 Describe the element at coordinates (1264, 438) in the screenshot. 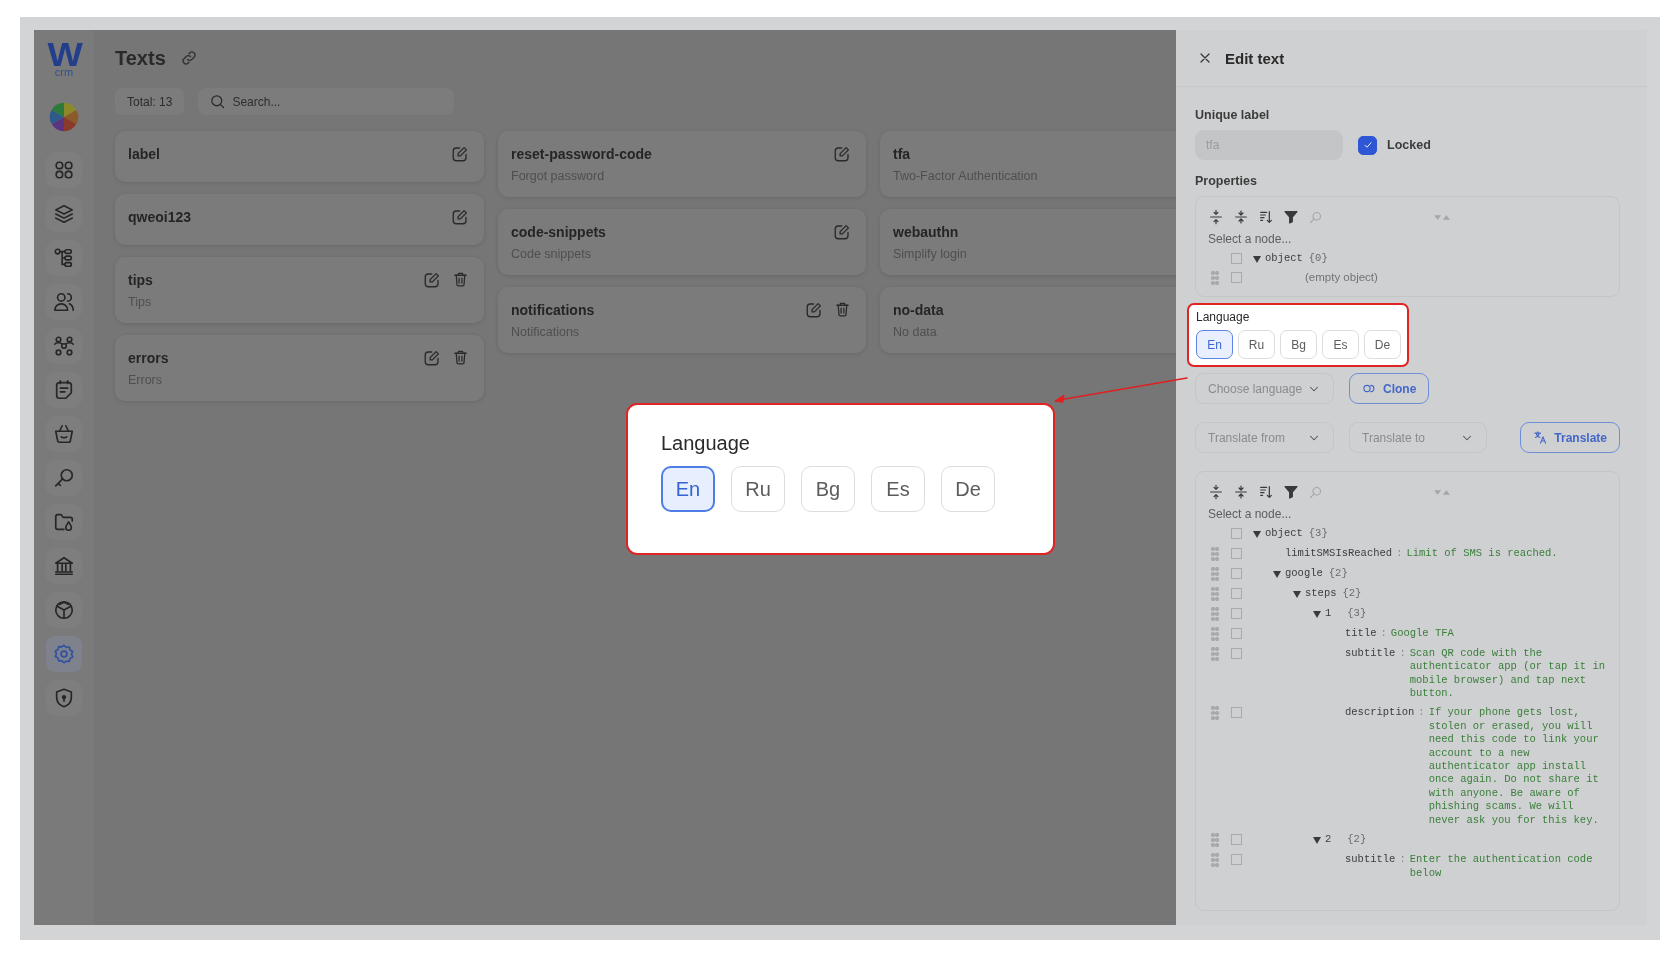

I see `source-language-dropdown: Translate from` at that location.